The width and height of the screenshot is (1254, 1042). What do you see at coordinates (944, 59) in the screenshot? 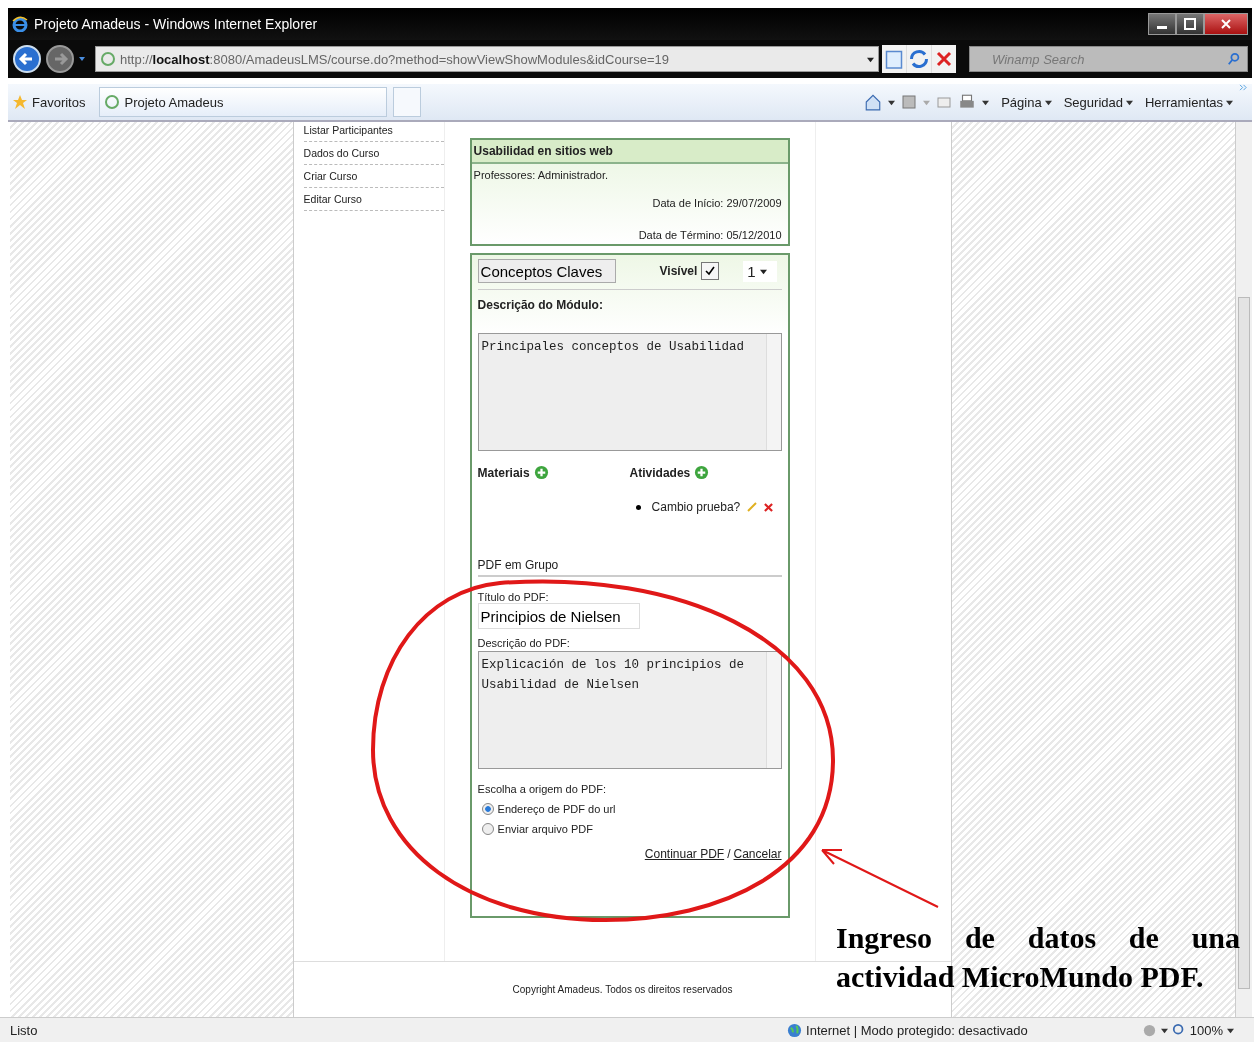
I see `stop-icon` at bounding box center [944, 59].